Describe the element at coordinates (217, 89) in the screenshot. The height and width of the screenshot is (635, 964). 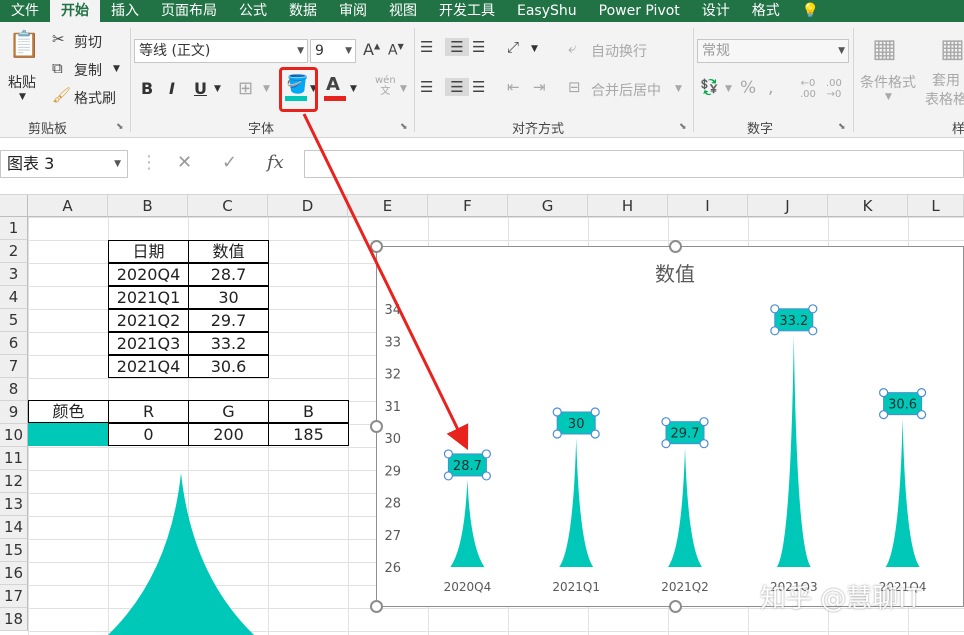
I see `underline-dropdown-icon: ▼` at that location.